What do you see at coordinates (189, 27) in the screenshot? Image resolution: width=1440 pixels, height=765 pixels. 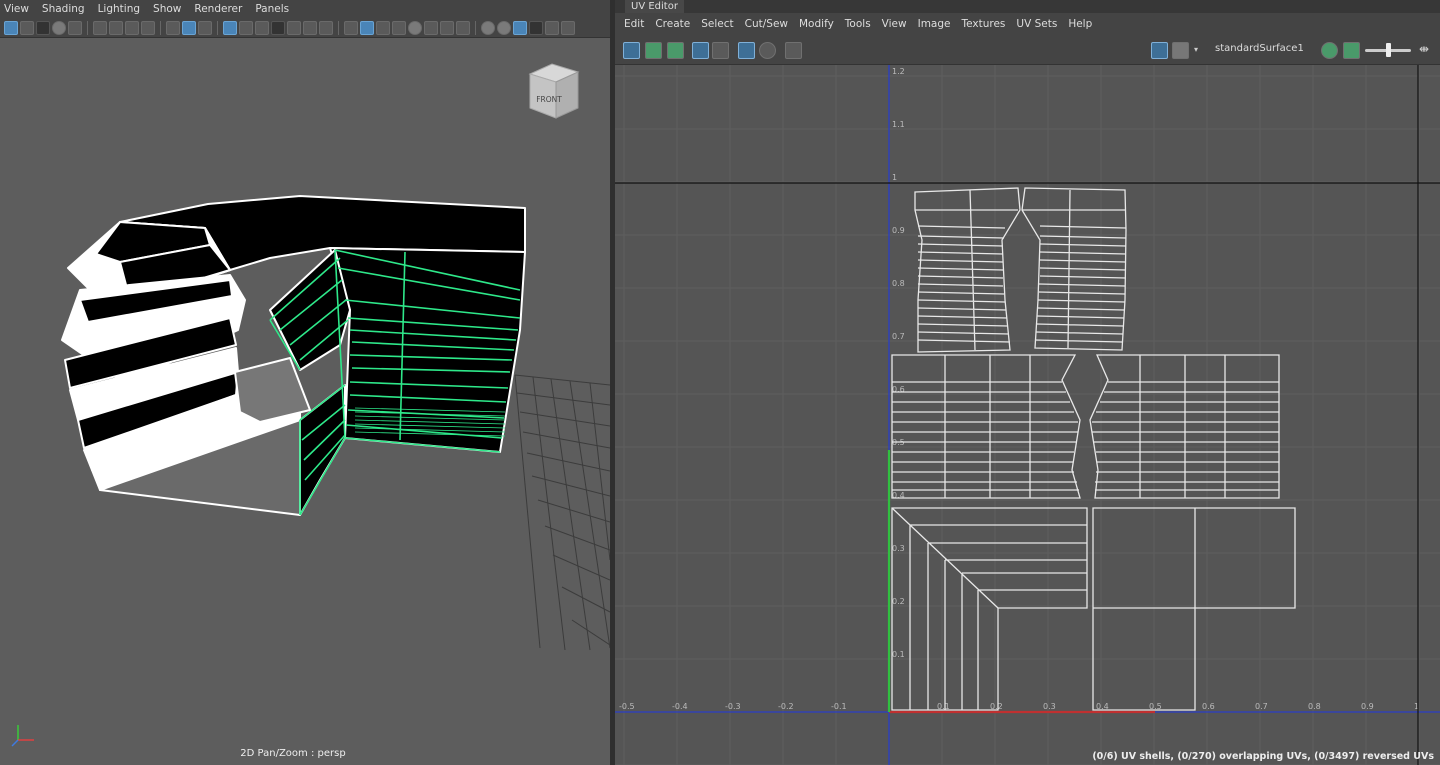 I see `safe-title-icon` at bounding box center [189, 27].